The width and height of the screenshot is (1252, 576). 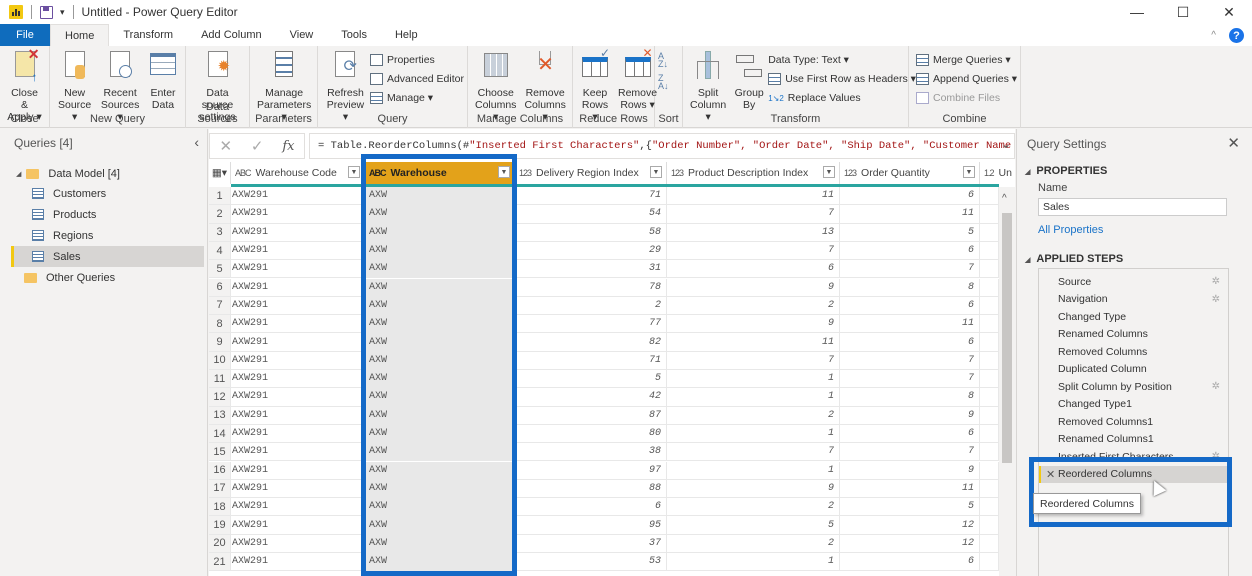 I want to click on combine-files-button: Combine Files, so click(x=966, y=98).